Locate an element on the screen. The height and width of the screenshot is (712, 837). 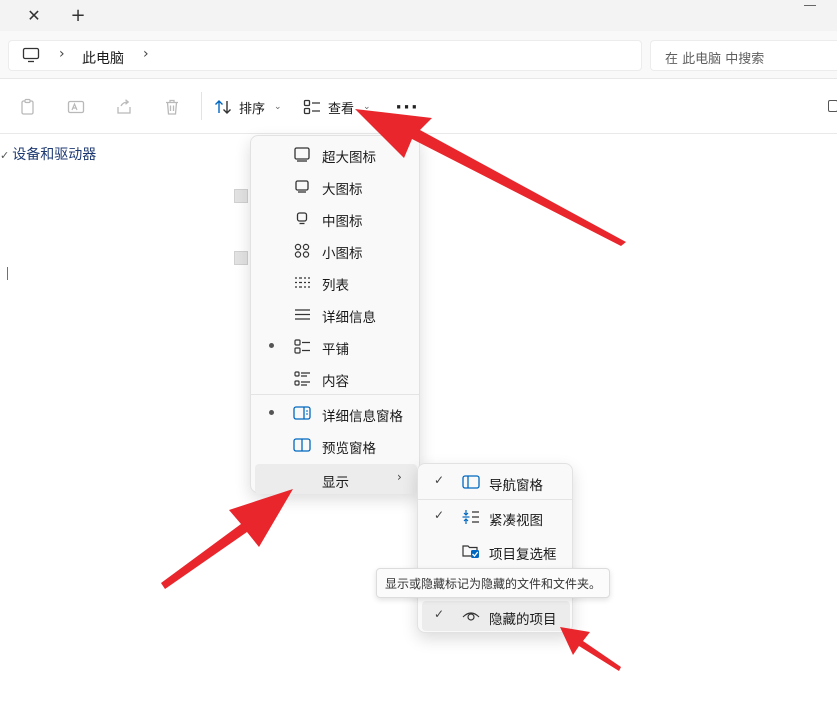
menu-item-label: 详细信息 is located at coordinates (349, 318).